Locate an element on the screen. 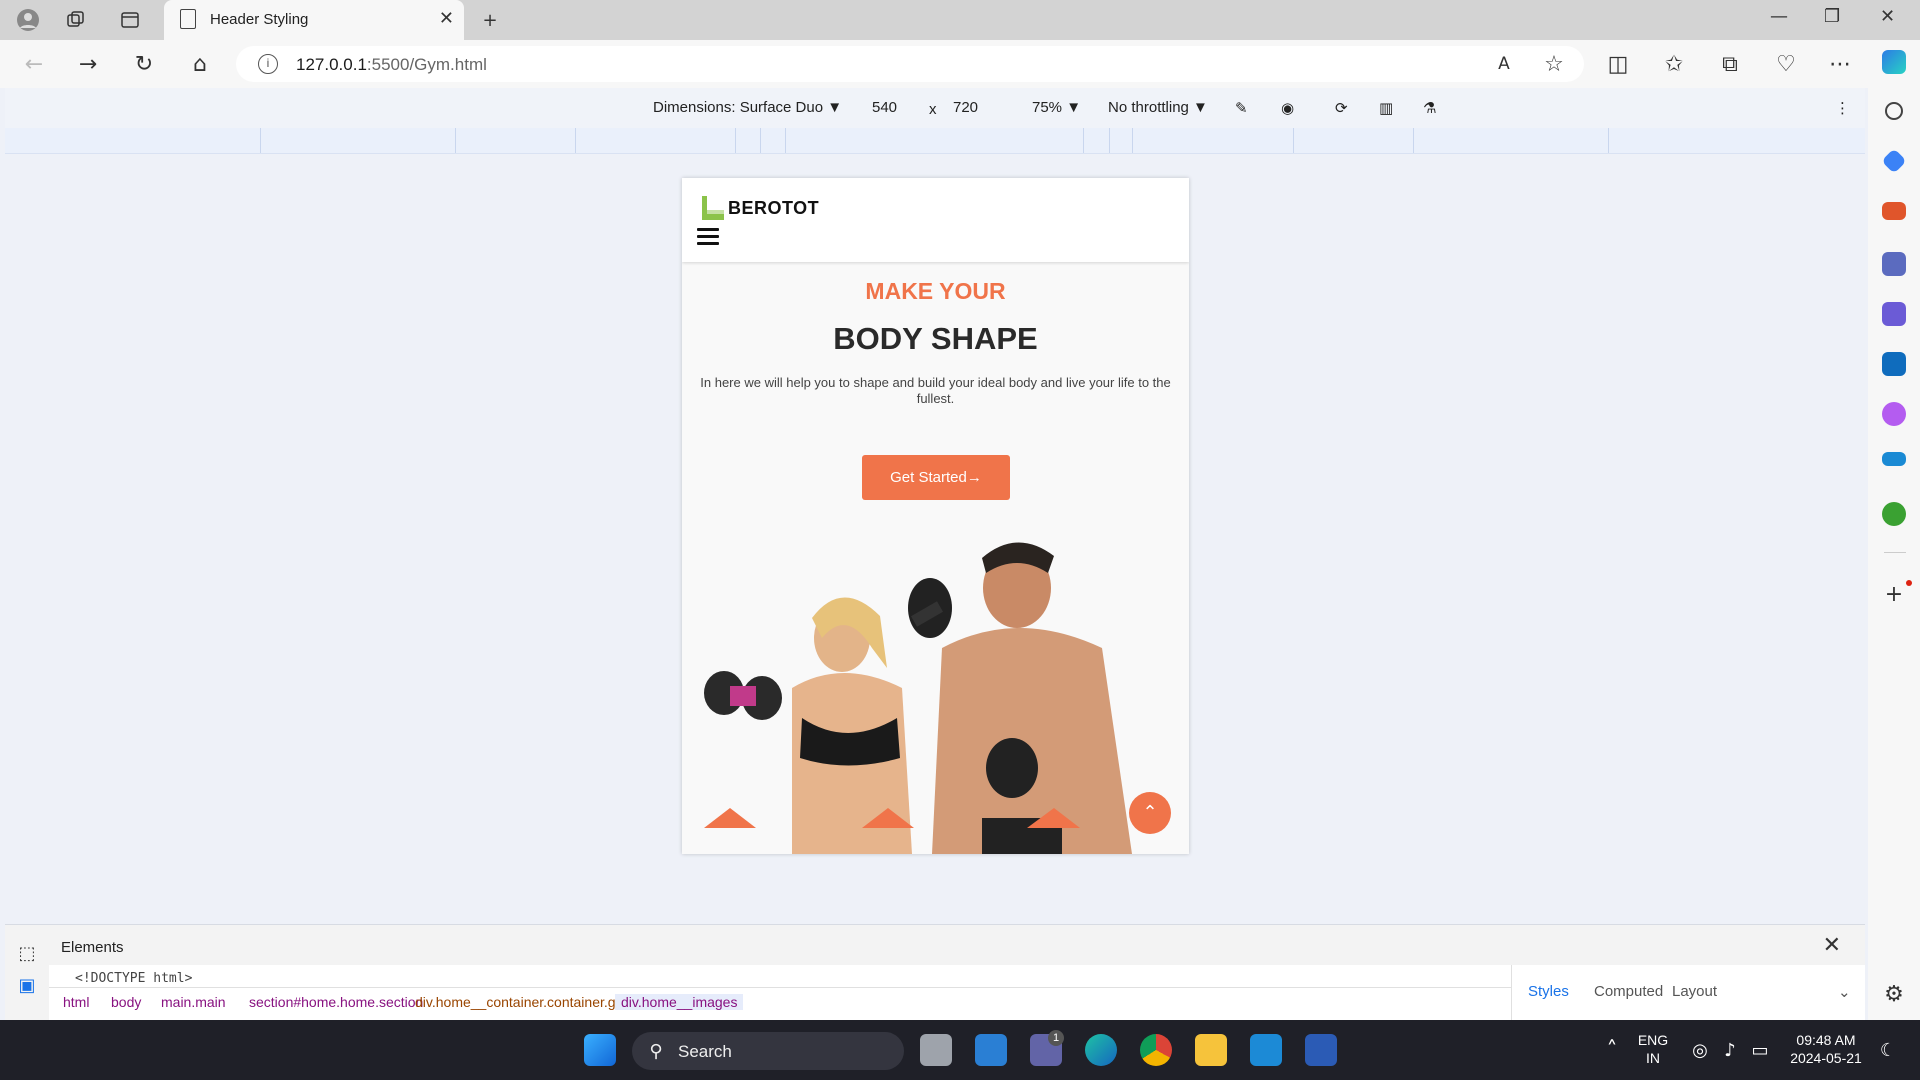 This screenshot has width=1920, height=1080. dual-screen-icon: ▥ is located at coordinates (1386, 108).